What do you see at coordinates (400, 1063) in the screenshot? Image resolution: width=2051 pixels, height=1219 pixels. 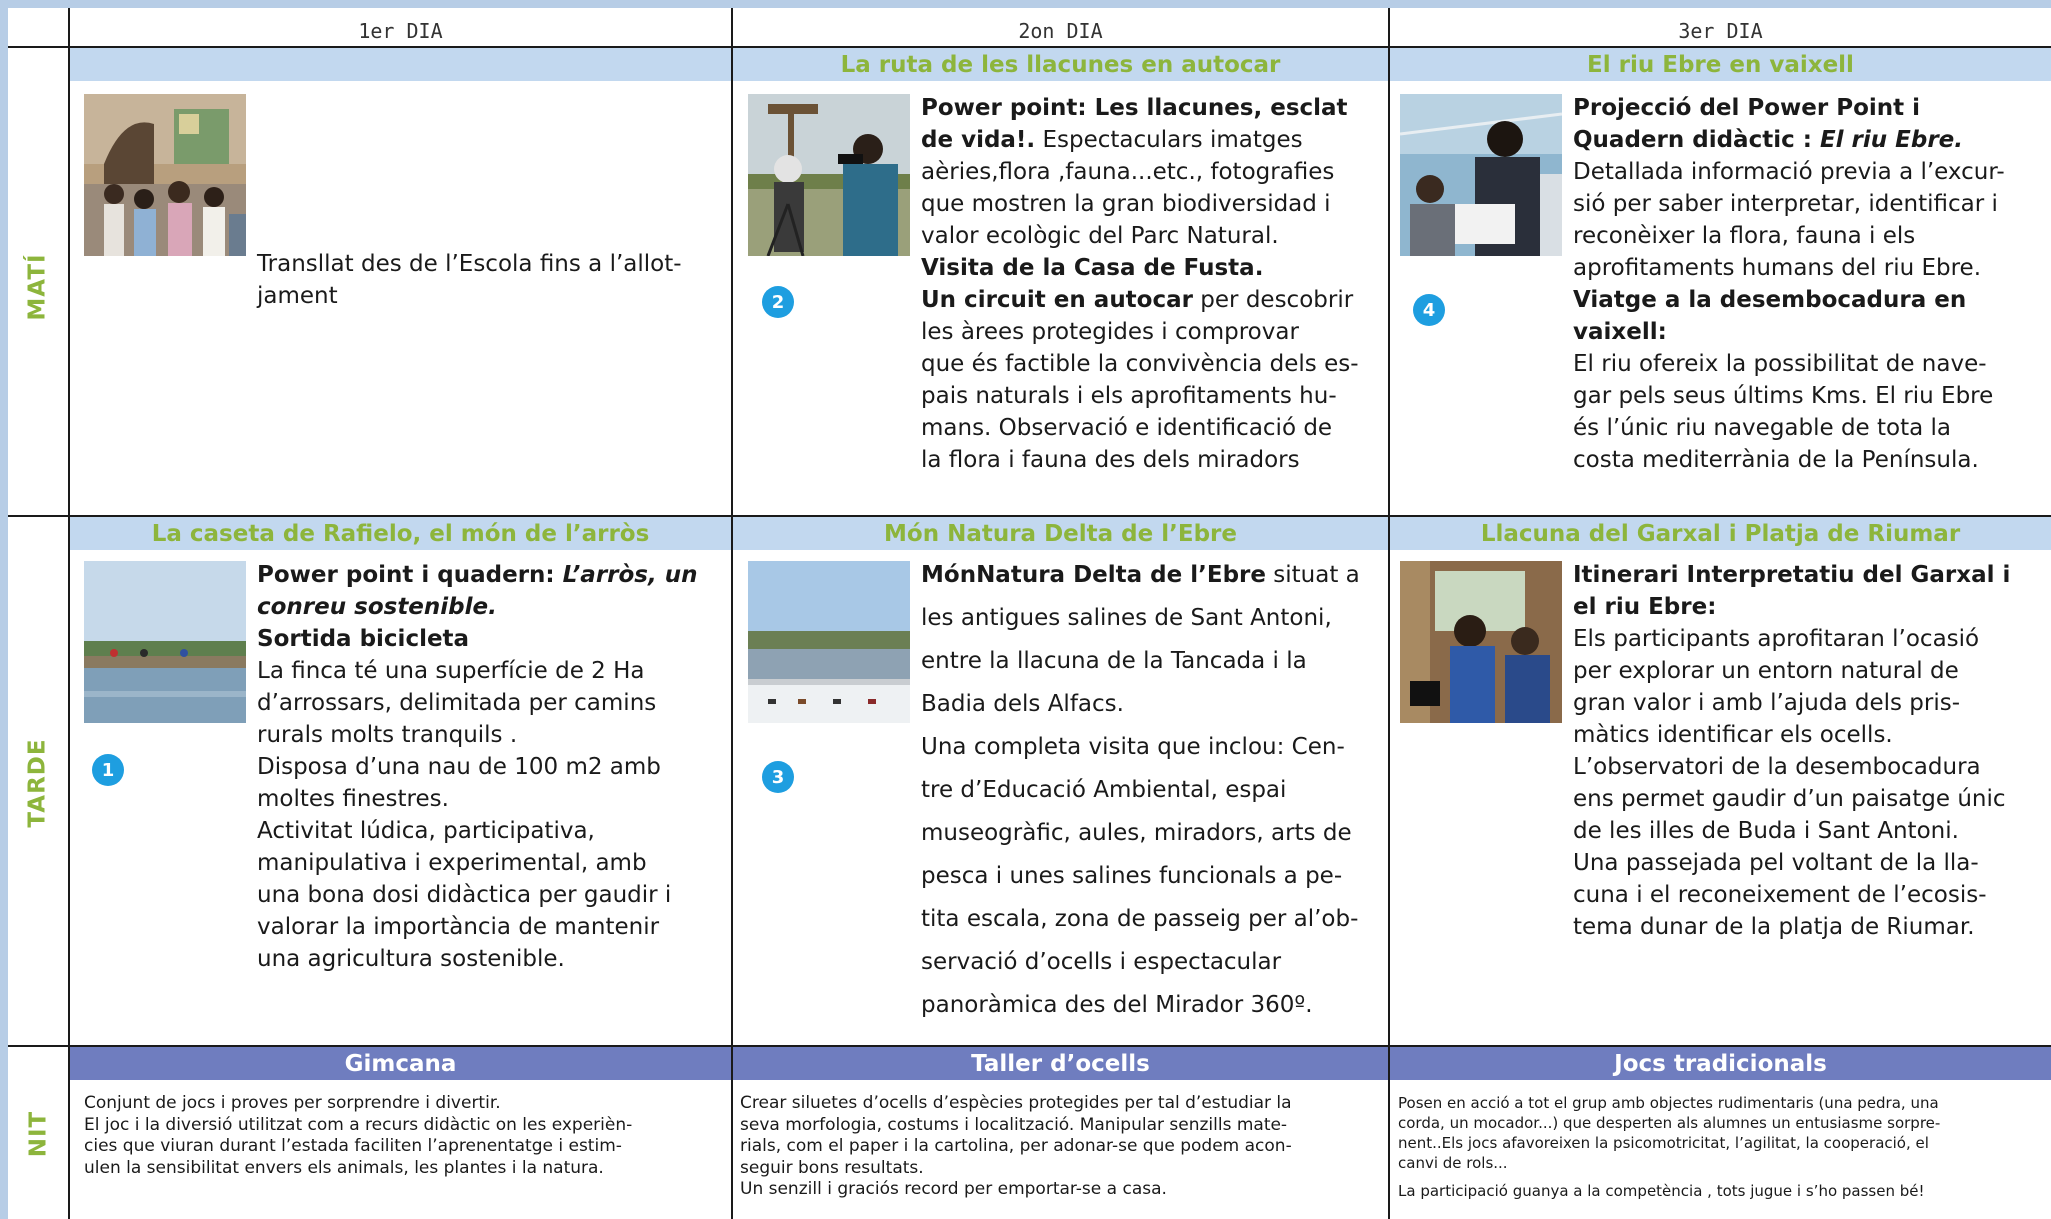 I see `nit-day1-title: Gimcana` at bounding box center [400, 1063].